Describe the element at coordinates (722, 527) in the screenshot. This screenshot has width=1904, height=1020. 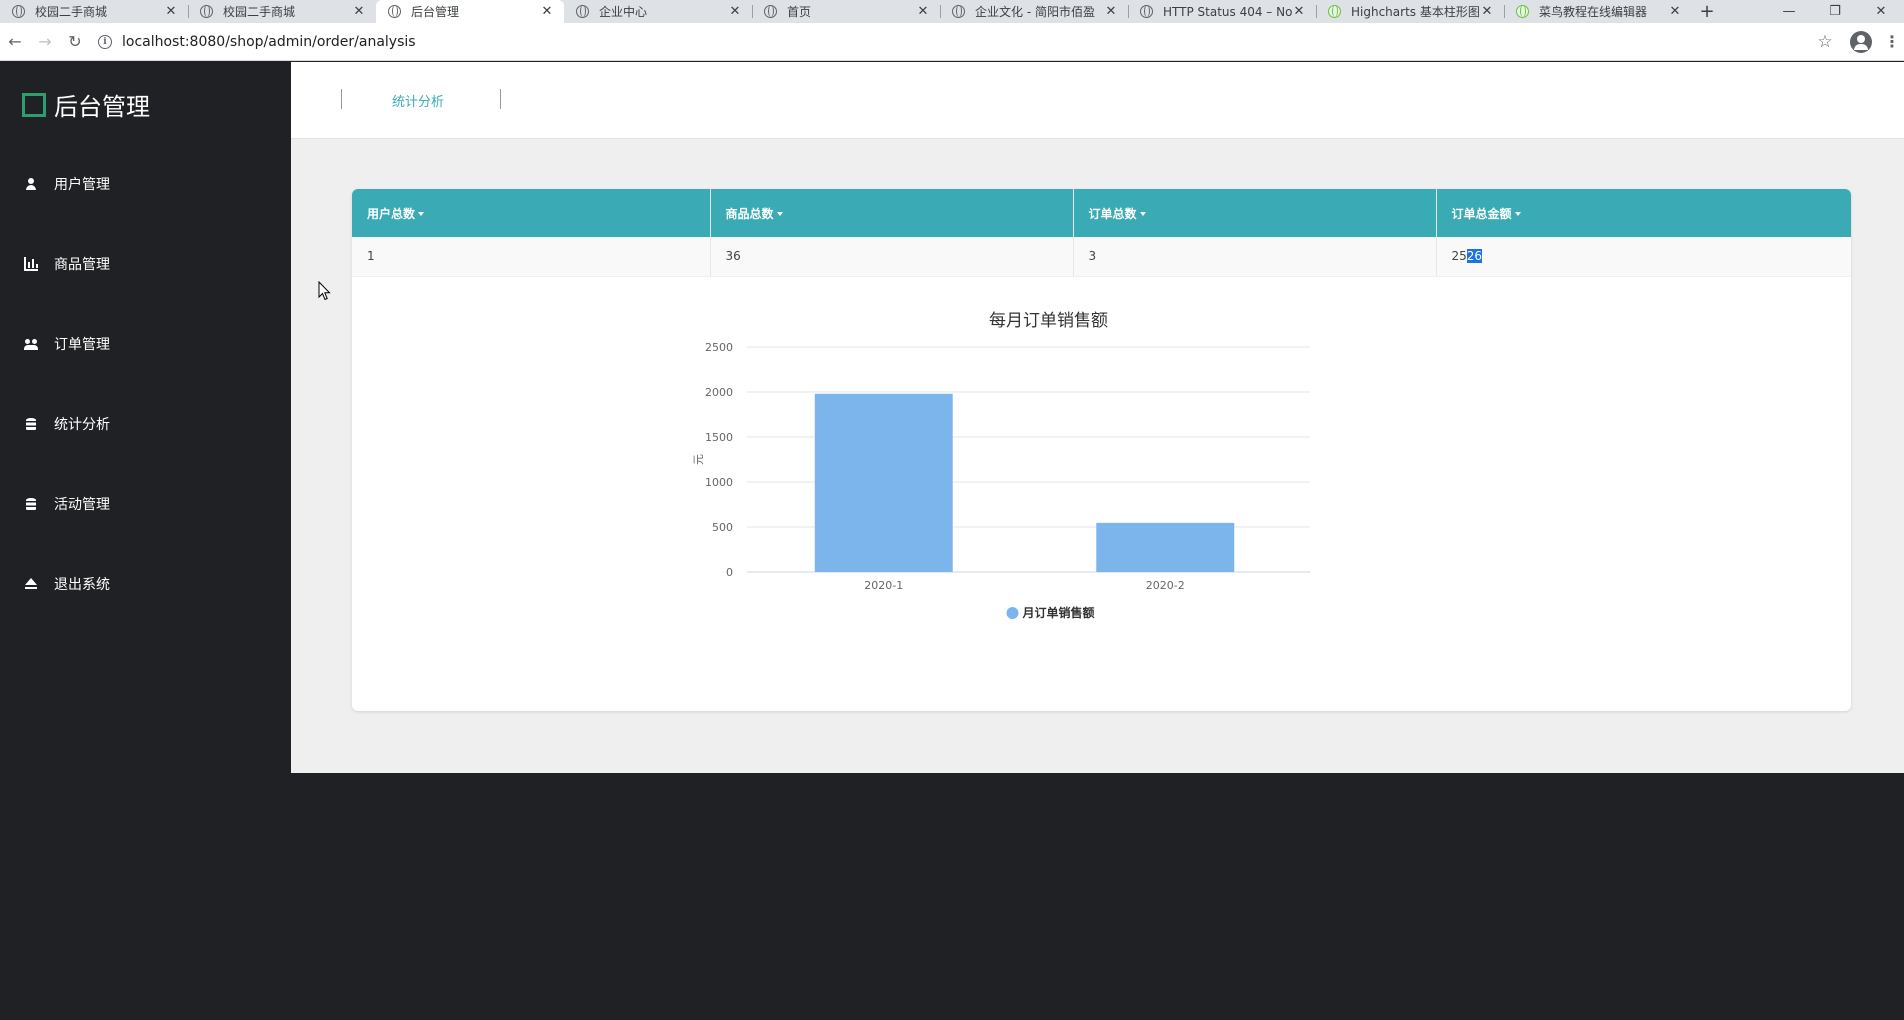
I see `y-tick-label: 500` at that location.